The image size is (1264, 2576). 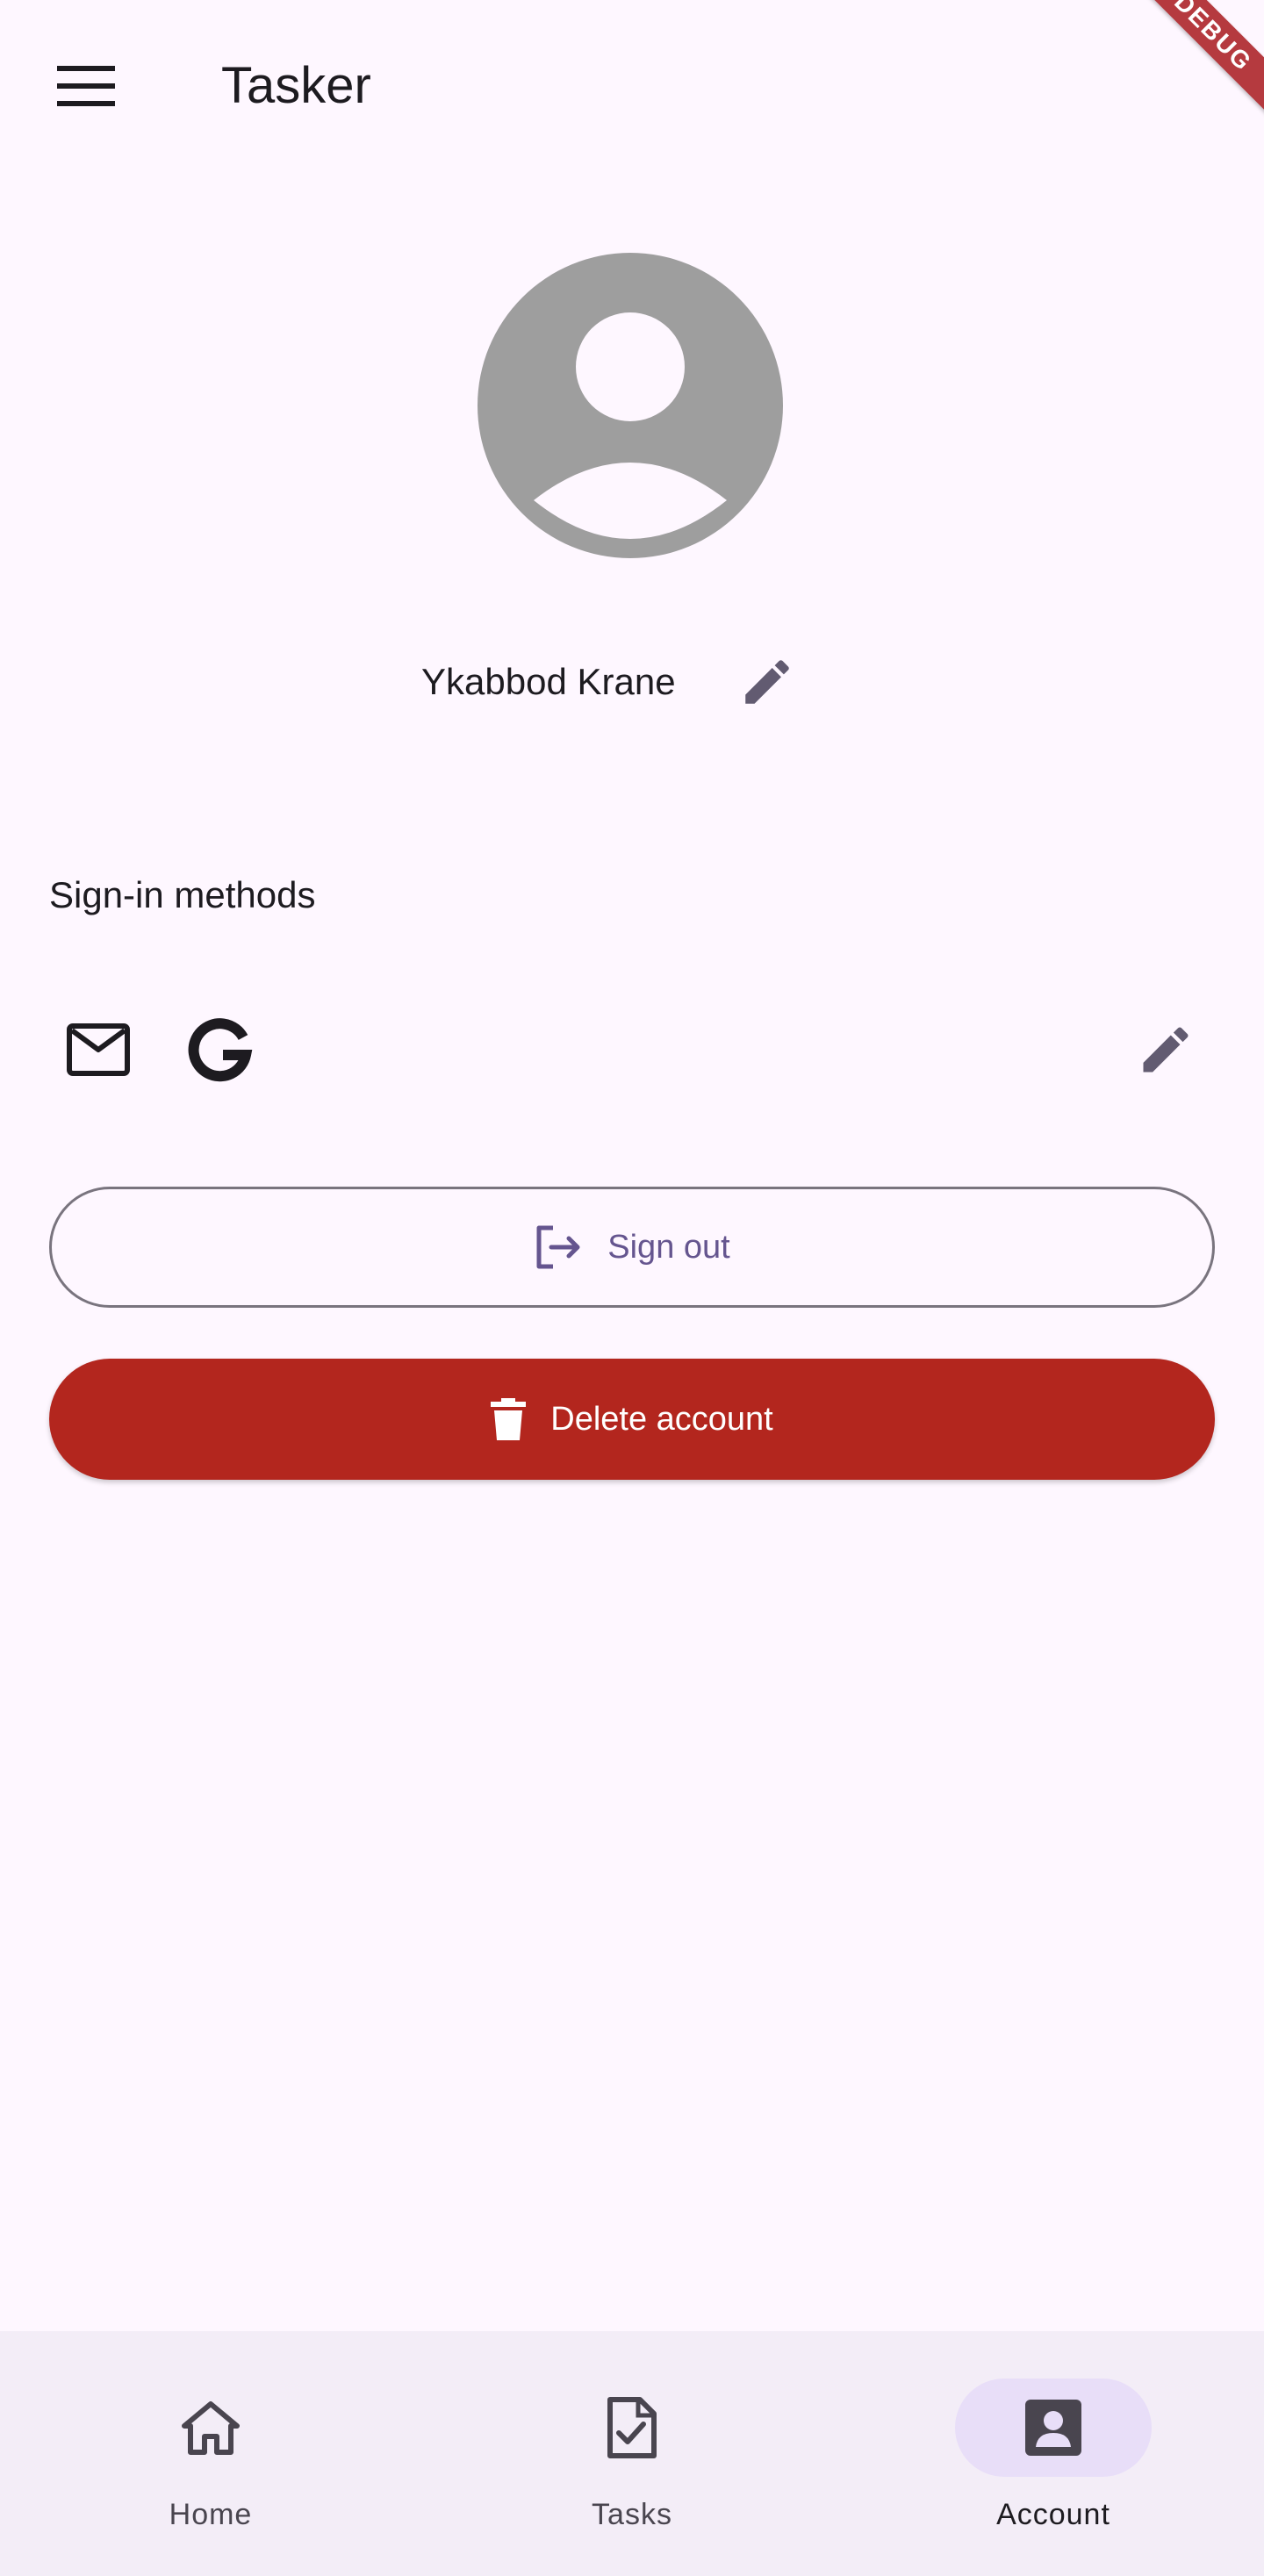 I want to click on sign-in-methods-title: Sign-in methods, so click(x=183, y=894).